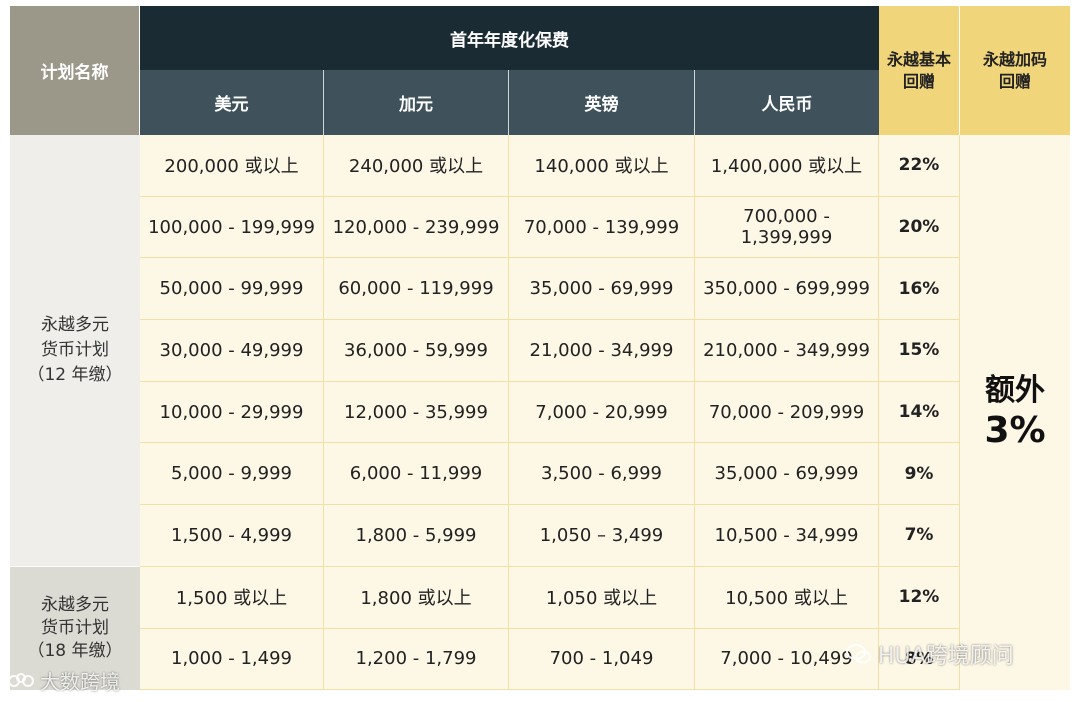  Describe the element at coordinates (602, 659) in the screenshot. I see `cell-gbp: 700 - 1,049` at that location.